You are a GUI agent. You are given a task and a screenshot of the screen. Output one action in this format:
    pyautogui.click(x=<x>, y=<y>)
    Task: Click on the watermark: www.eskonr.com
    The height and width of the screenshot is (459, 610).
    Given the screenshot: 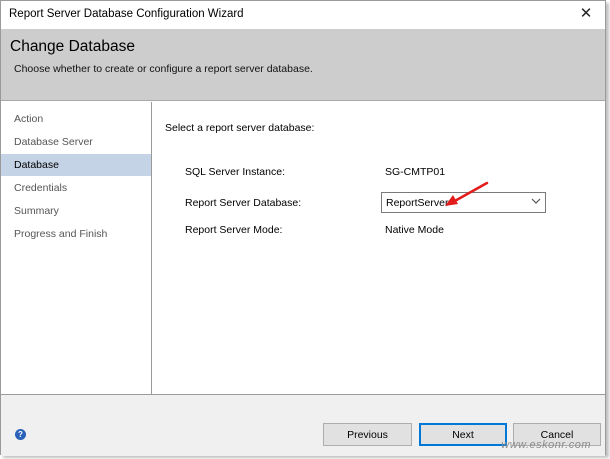 What is the action you would take?
    pyautogui.click(x=546, y=445)
    